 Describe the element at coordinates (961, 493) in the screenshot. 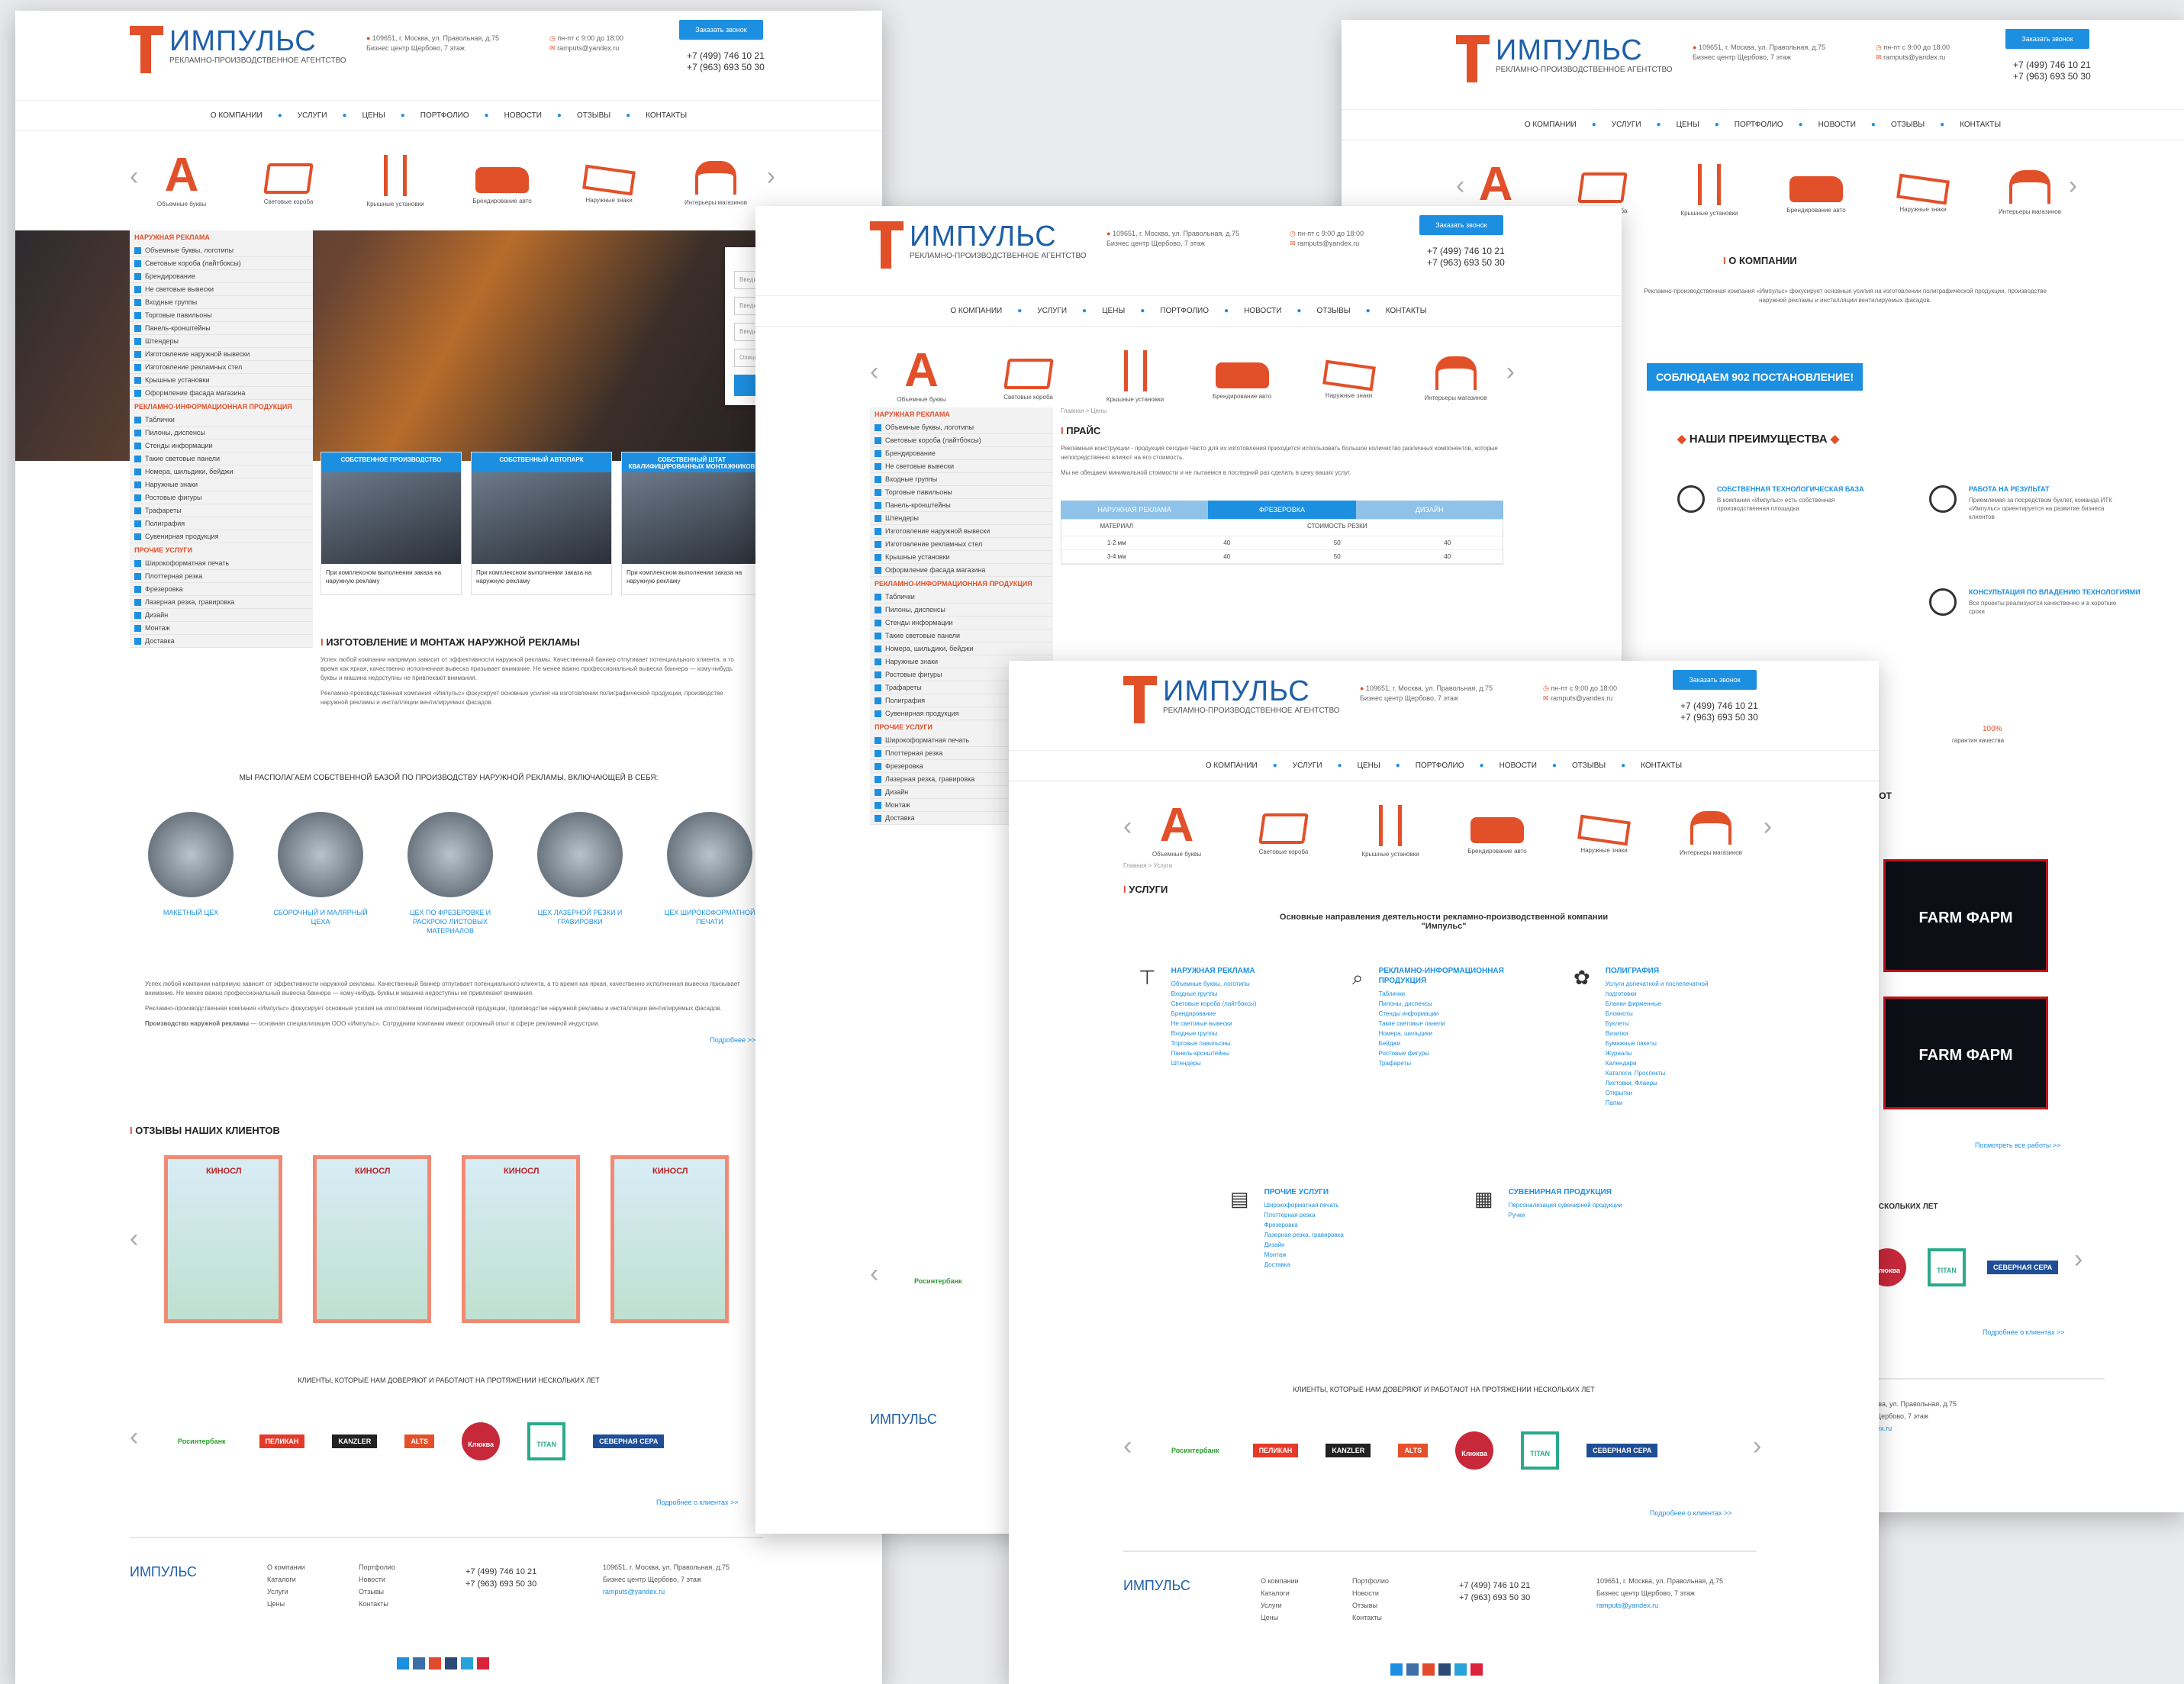

I see `sidebar-item: Торговые павильоны` at that location.